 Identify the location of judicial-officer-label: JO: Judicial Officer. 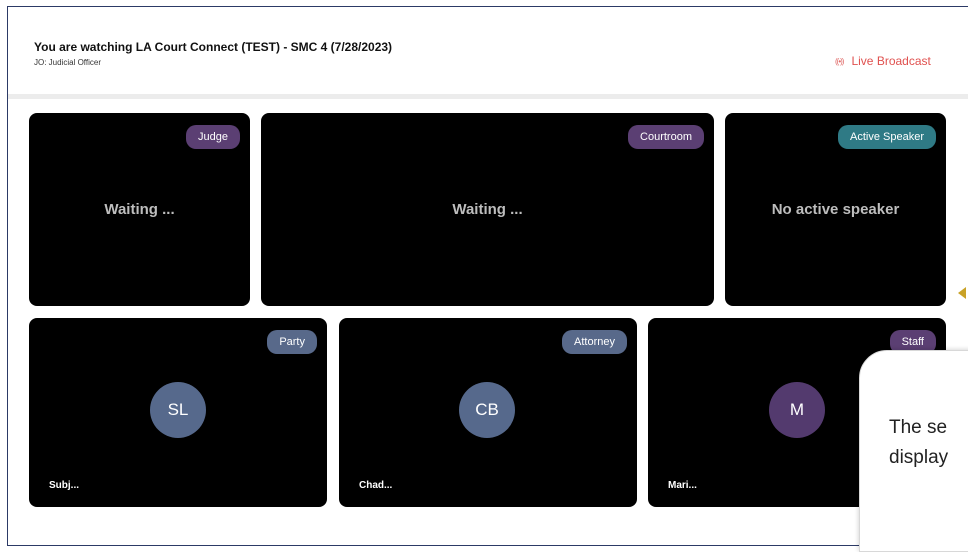
(67, 62).